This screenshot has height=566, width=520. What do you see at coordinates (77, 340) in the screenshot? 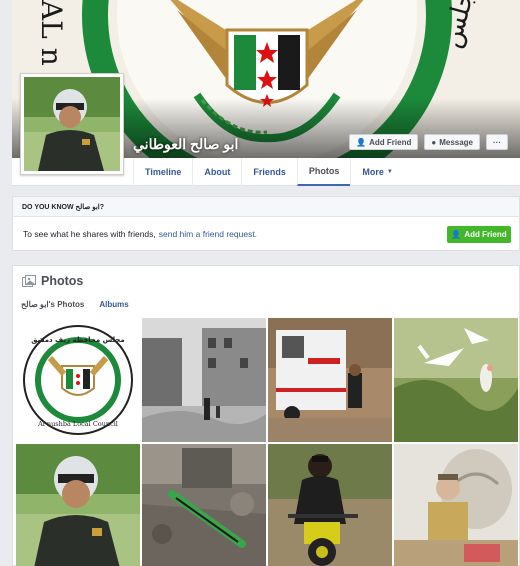
I see `logo-text-top: مجلس محافظة ريف دمشق` at bounding box center [77, 340].